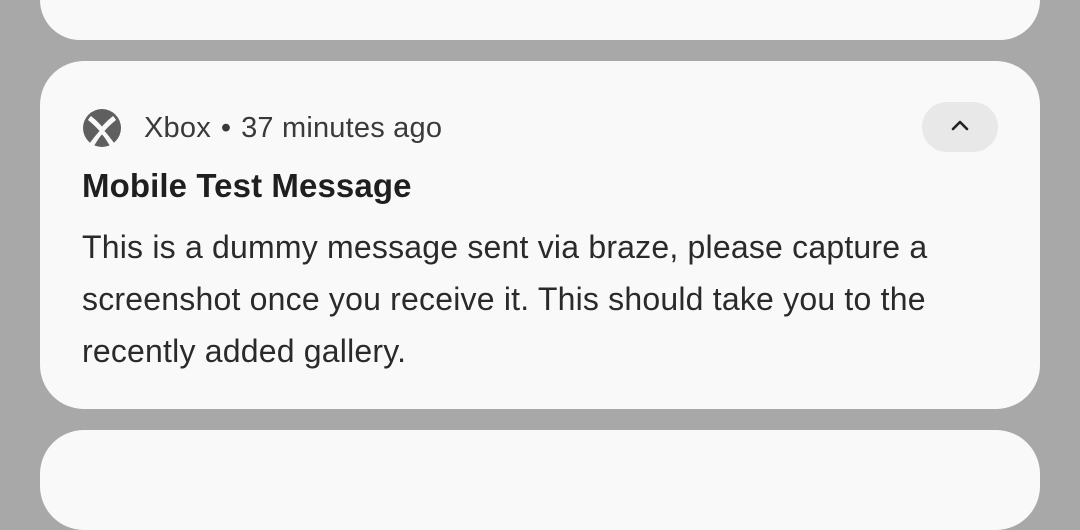 The height and width of the screenshot is (530, 1080). I want to click on notification-title: Mobile Test Message, so click(247, 185).